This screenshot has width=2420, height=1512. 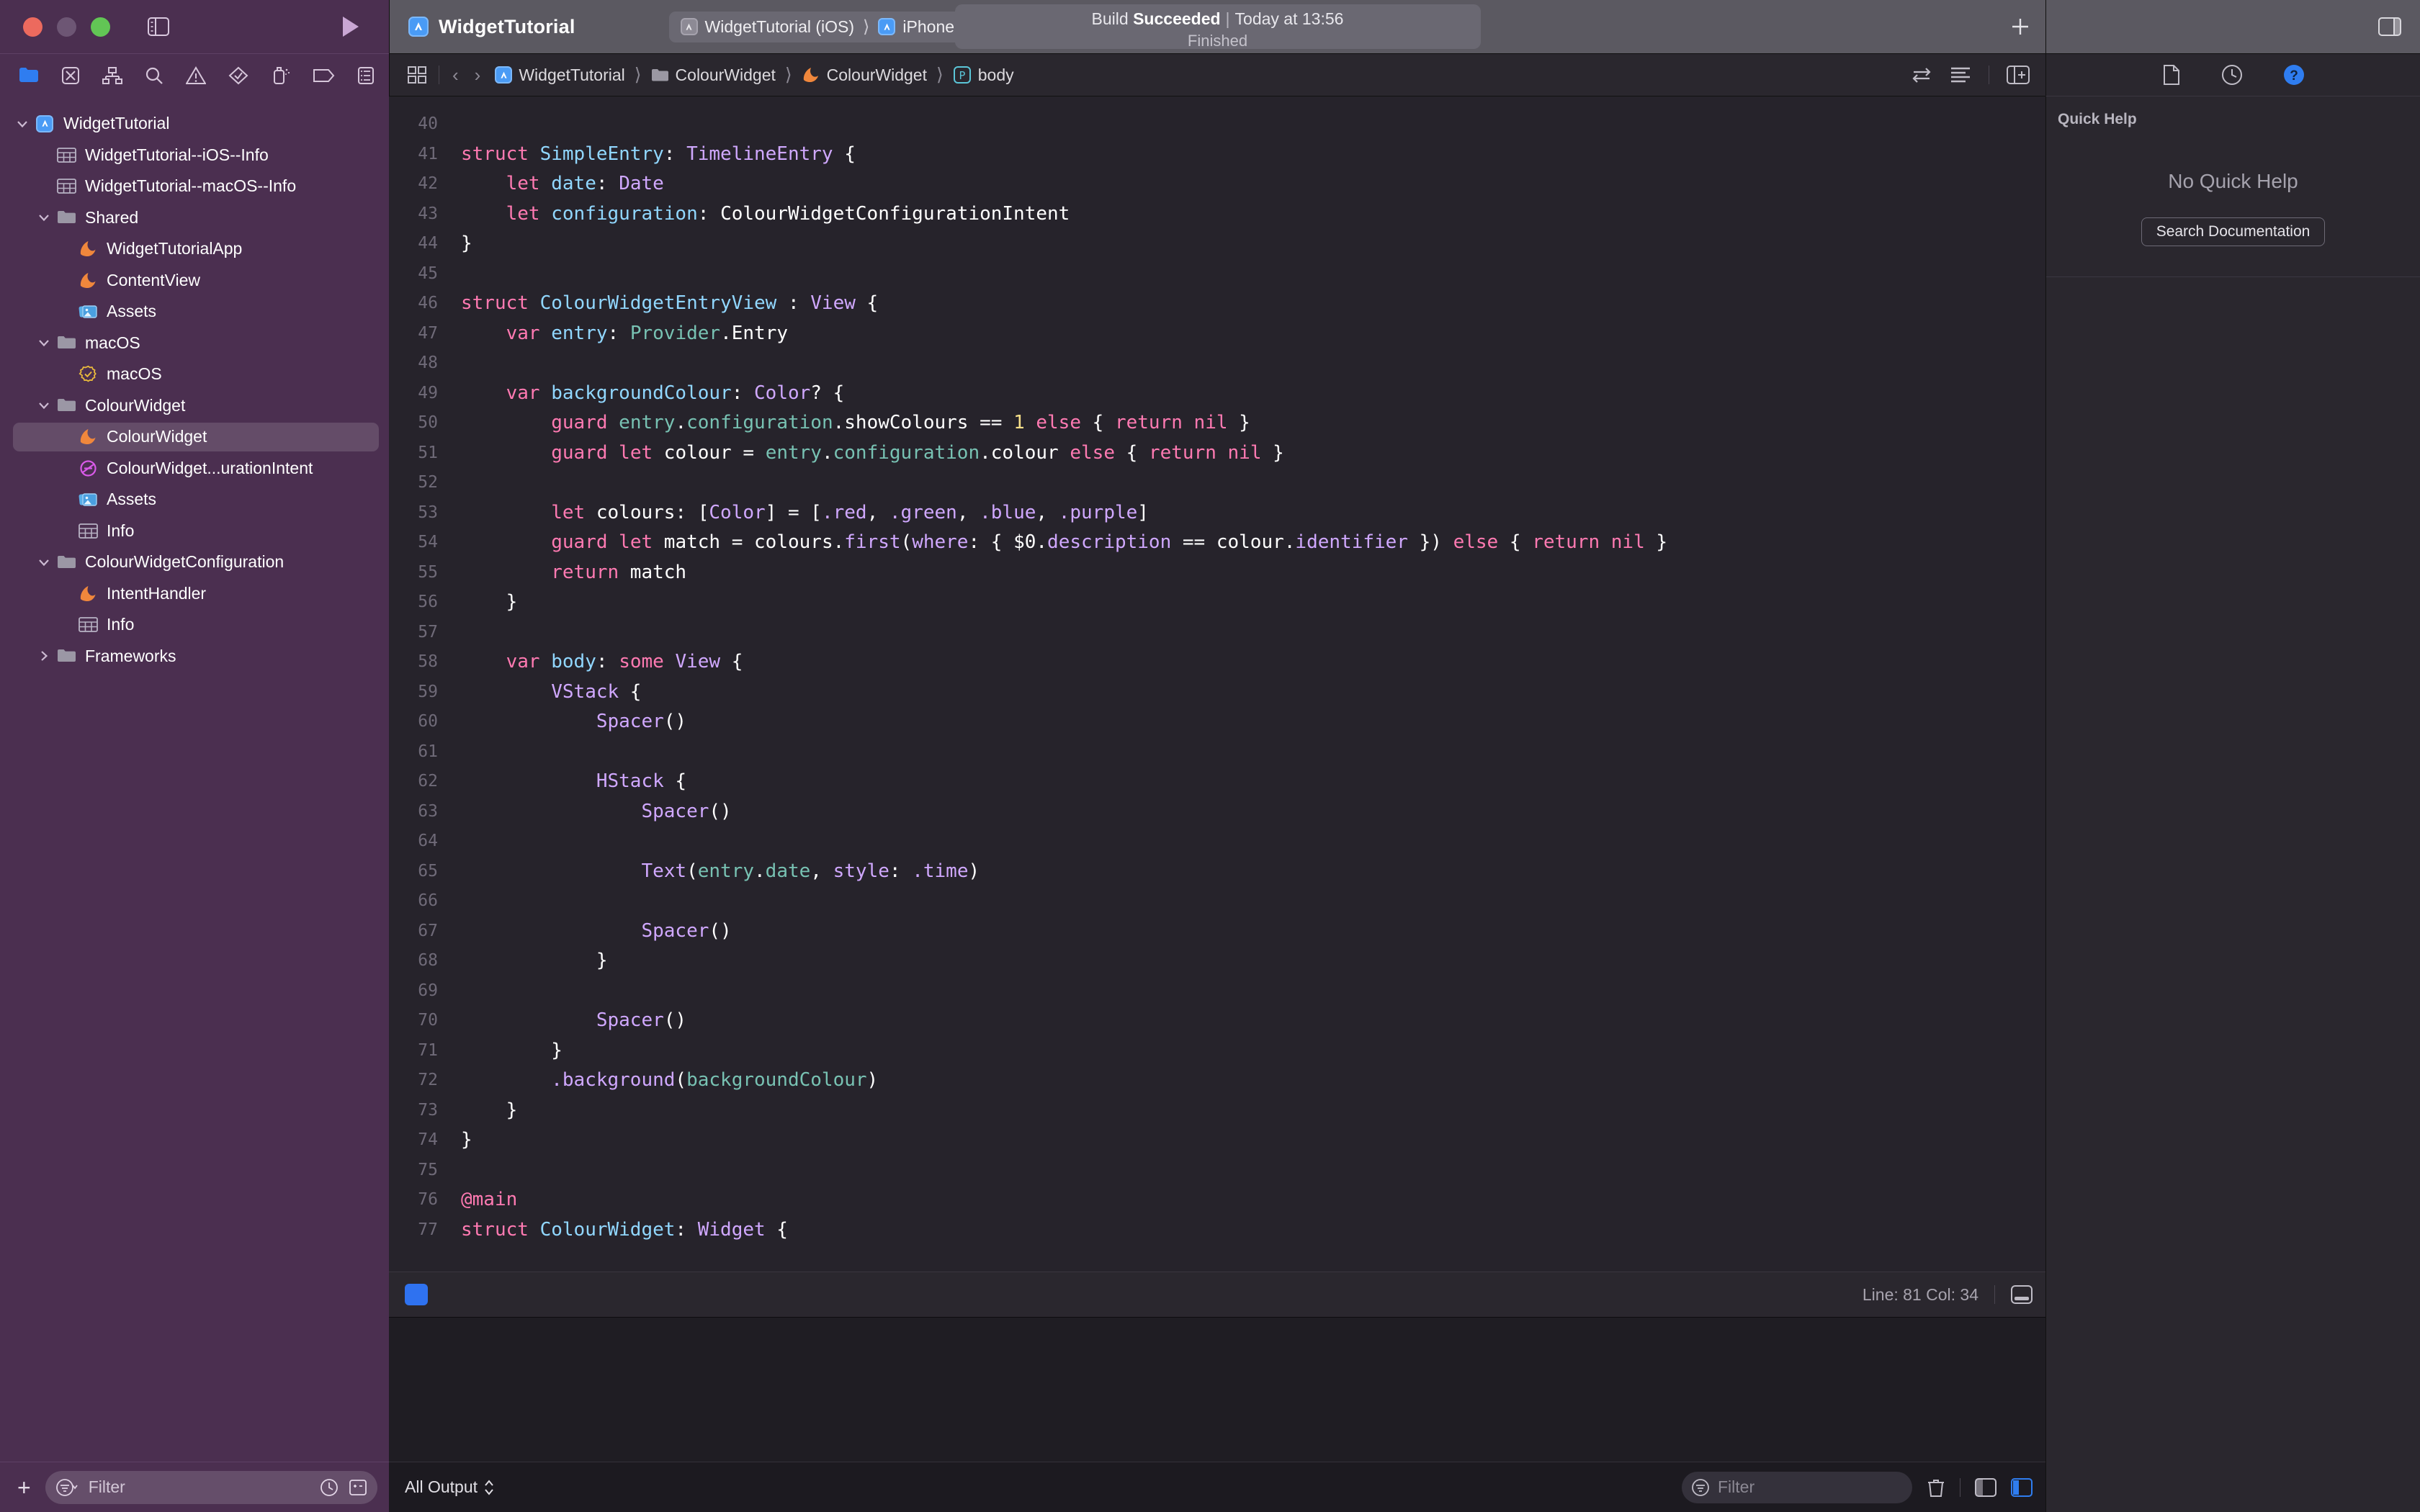 I want to click on code-line: Text(entry.date, style: .time), so click(x=1253, y=872).